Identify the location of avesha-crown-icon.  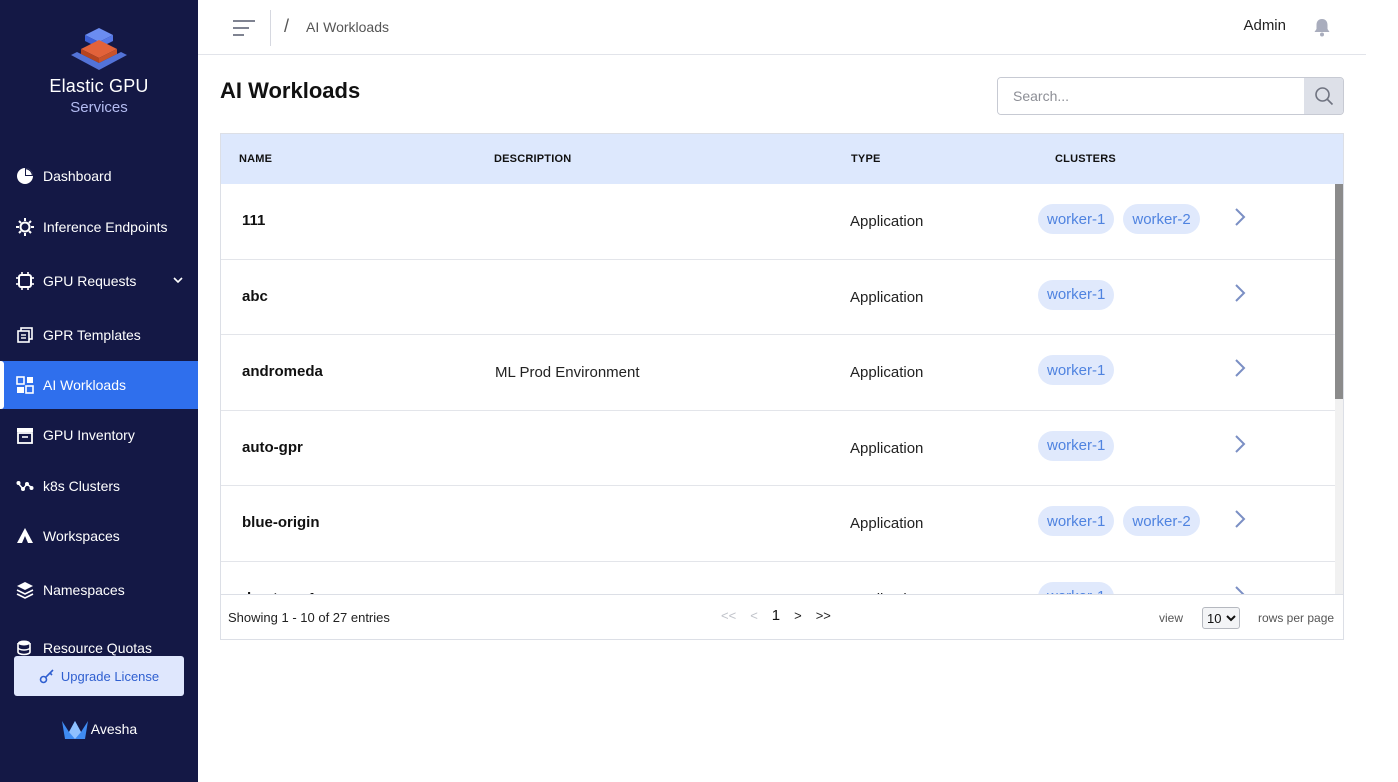
(74, 730).